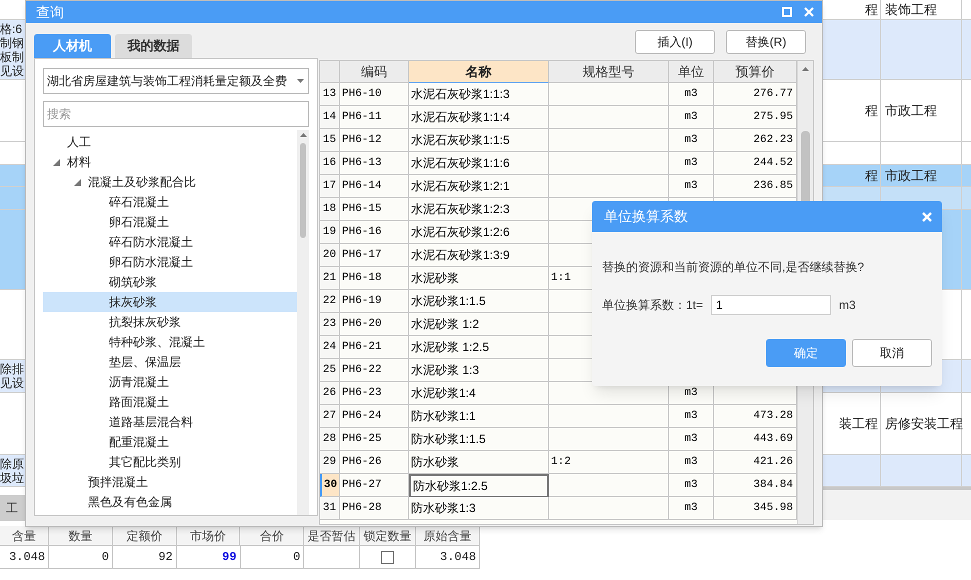  I want to click on row-number: 30, so click(330, 485).